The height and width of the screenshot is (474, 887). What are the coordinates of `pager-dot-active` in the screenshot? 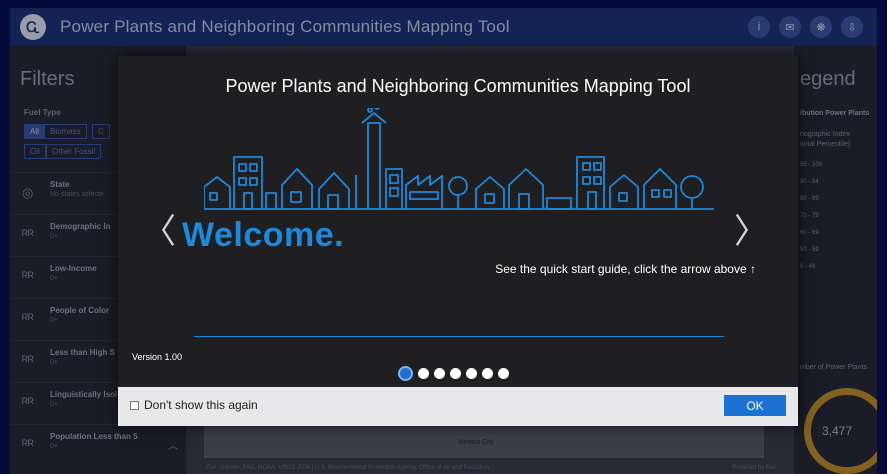 It's located at (405, 373).